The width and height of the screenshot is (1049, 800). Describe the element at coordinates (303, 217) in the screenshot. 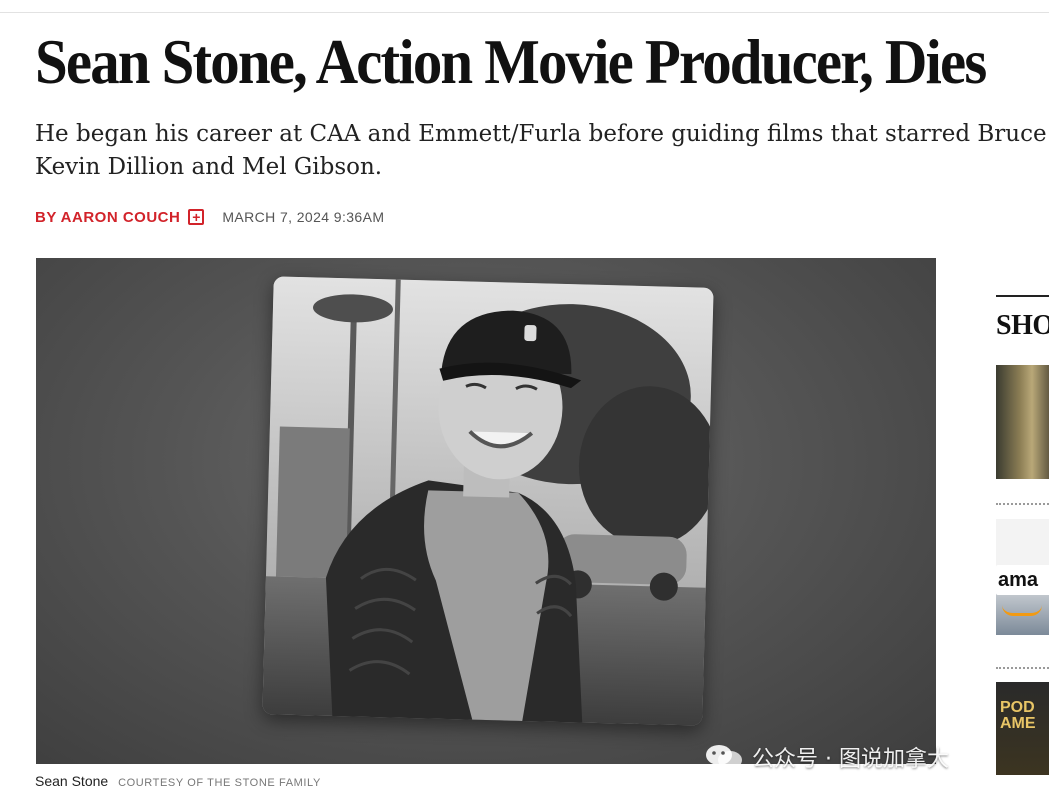

I see `publish-date: MARCH 7, 2024 9:36AM` at that location.